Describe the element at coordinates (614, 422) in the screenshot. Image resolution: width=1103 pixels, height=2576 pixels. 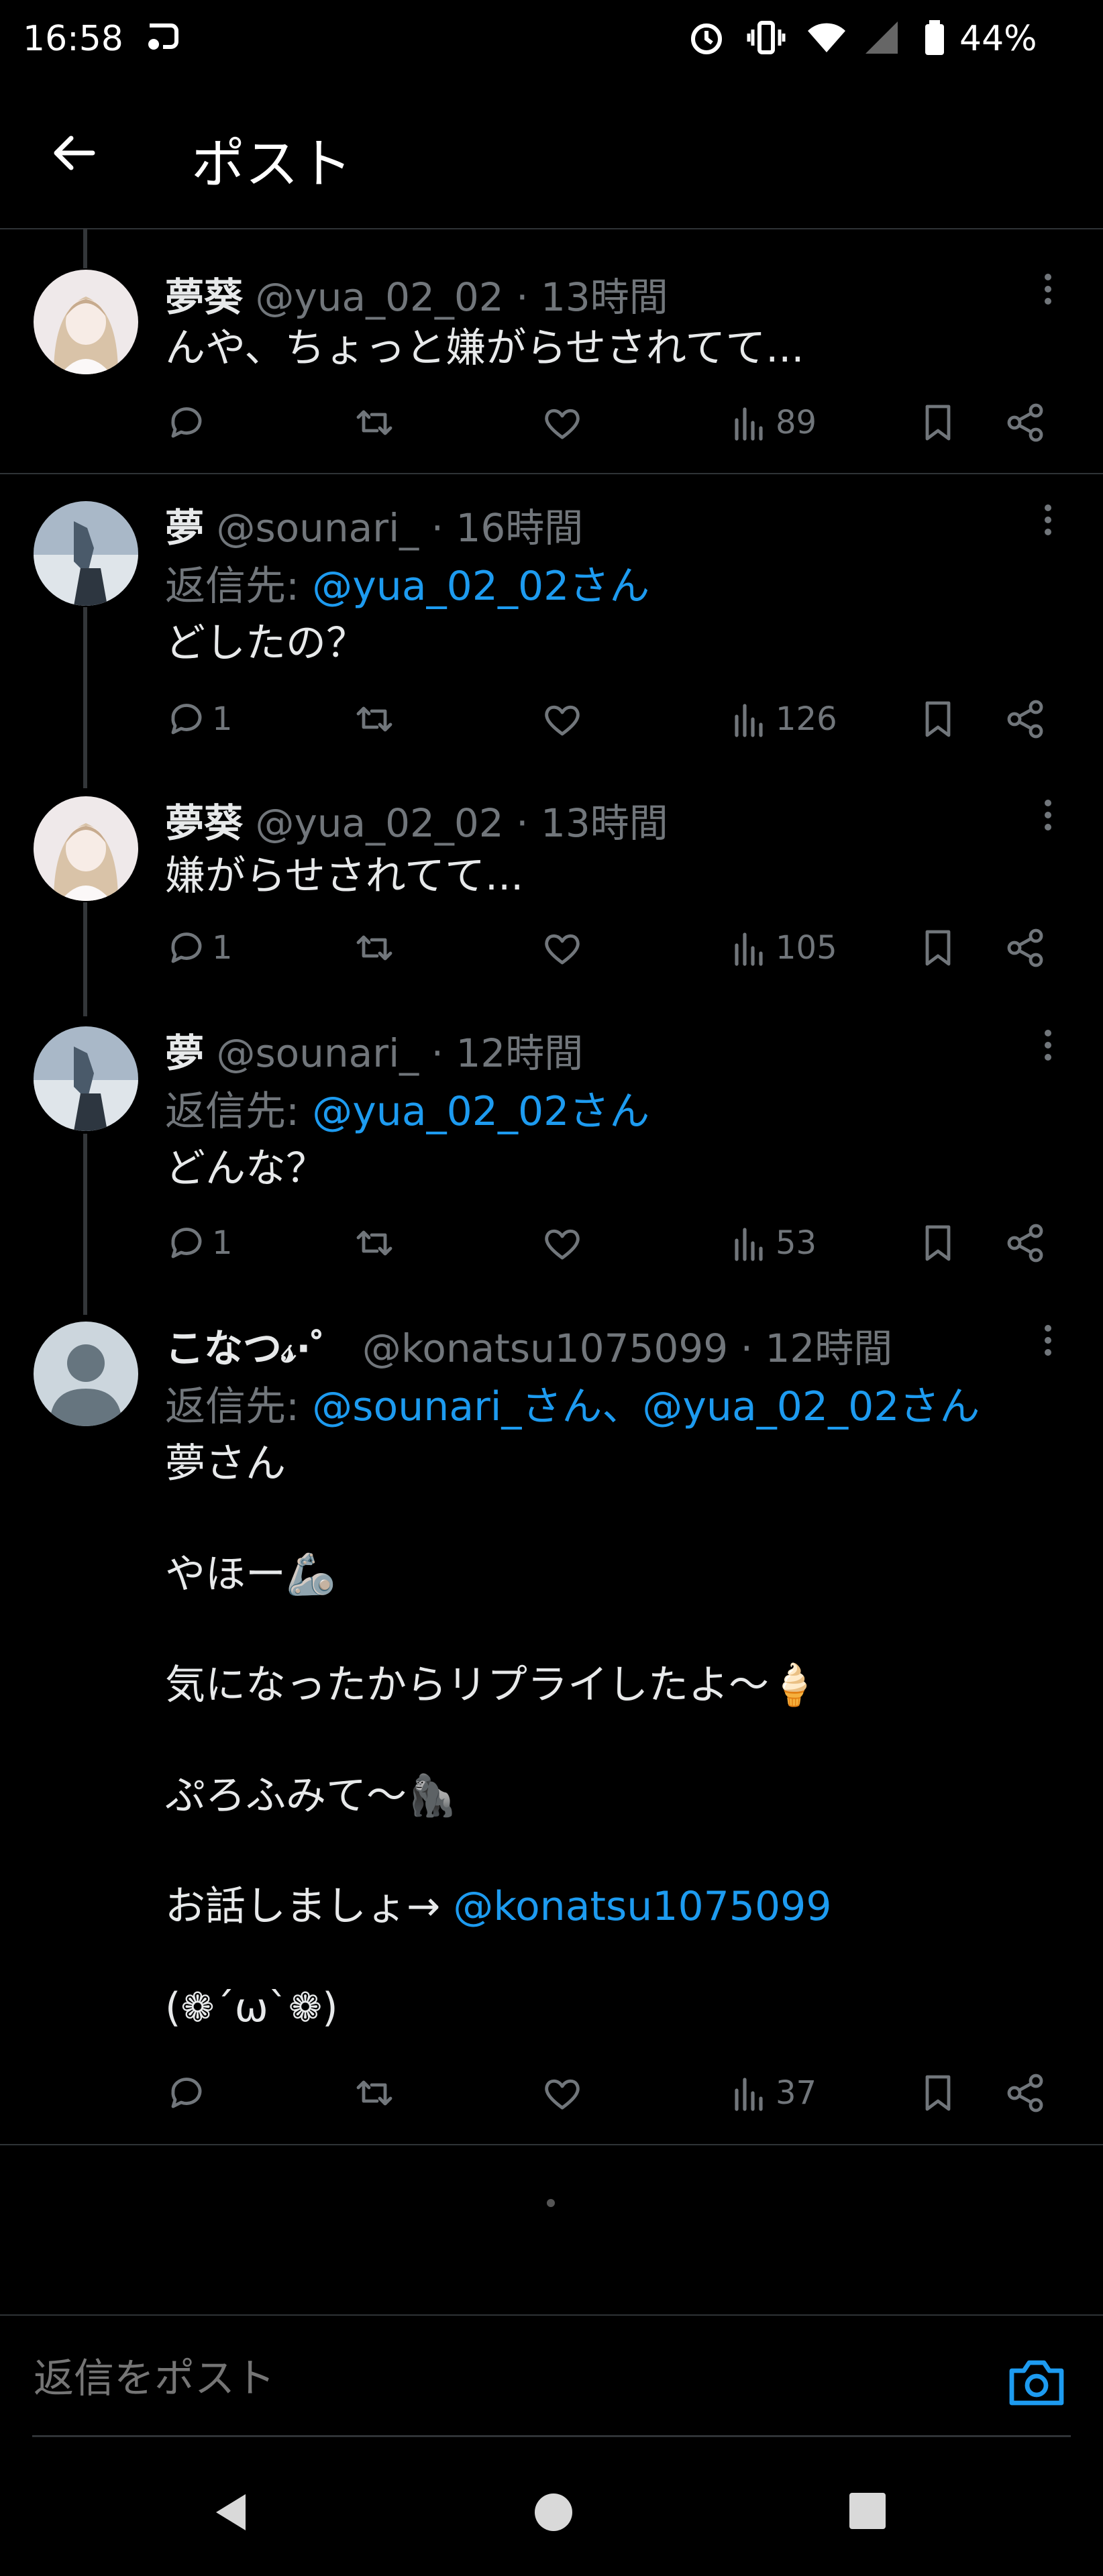
I see `post-actions: 89` at that location.